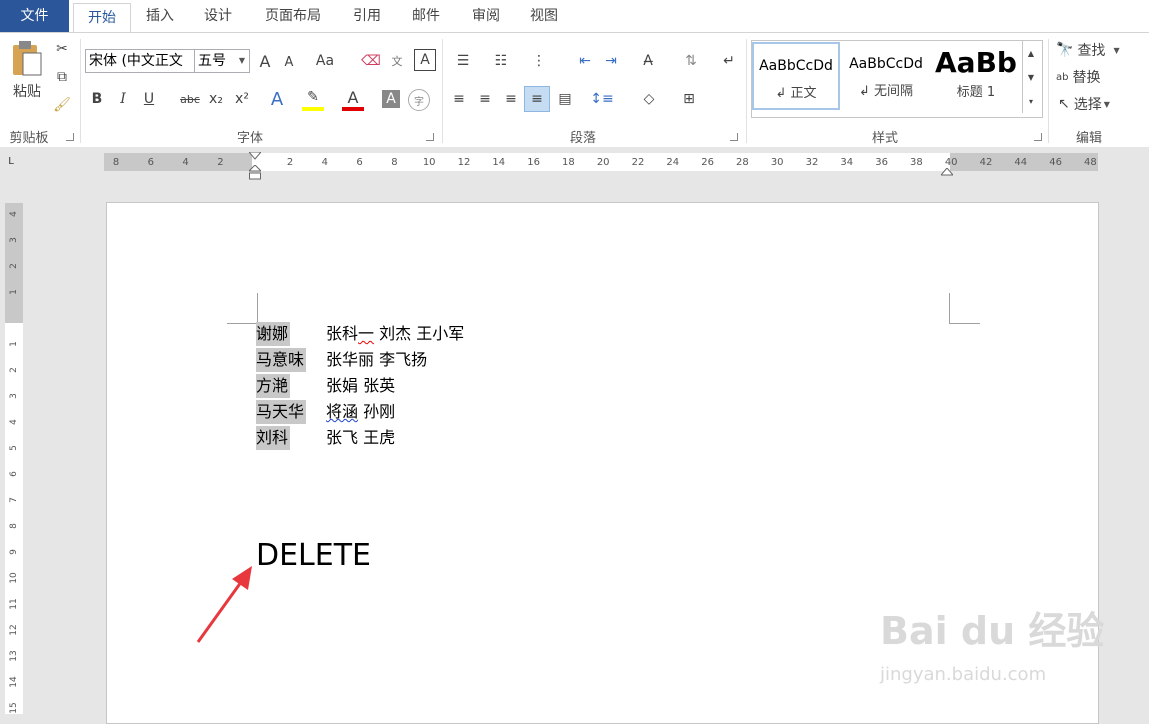  What do you see at coordinates (1090, 162) in the screenshot?
I see `ruler-tick-label: 48` at bounding box center [1090, 162].